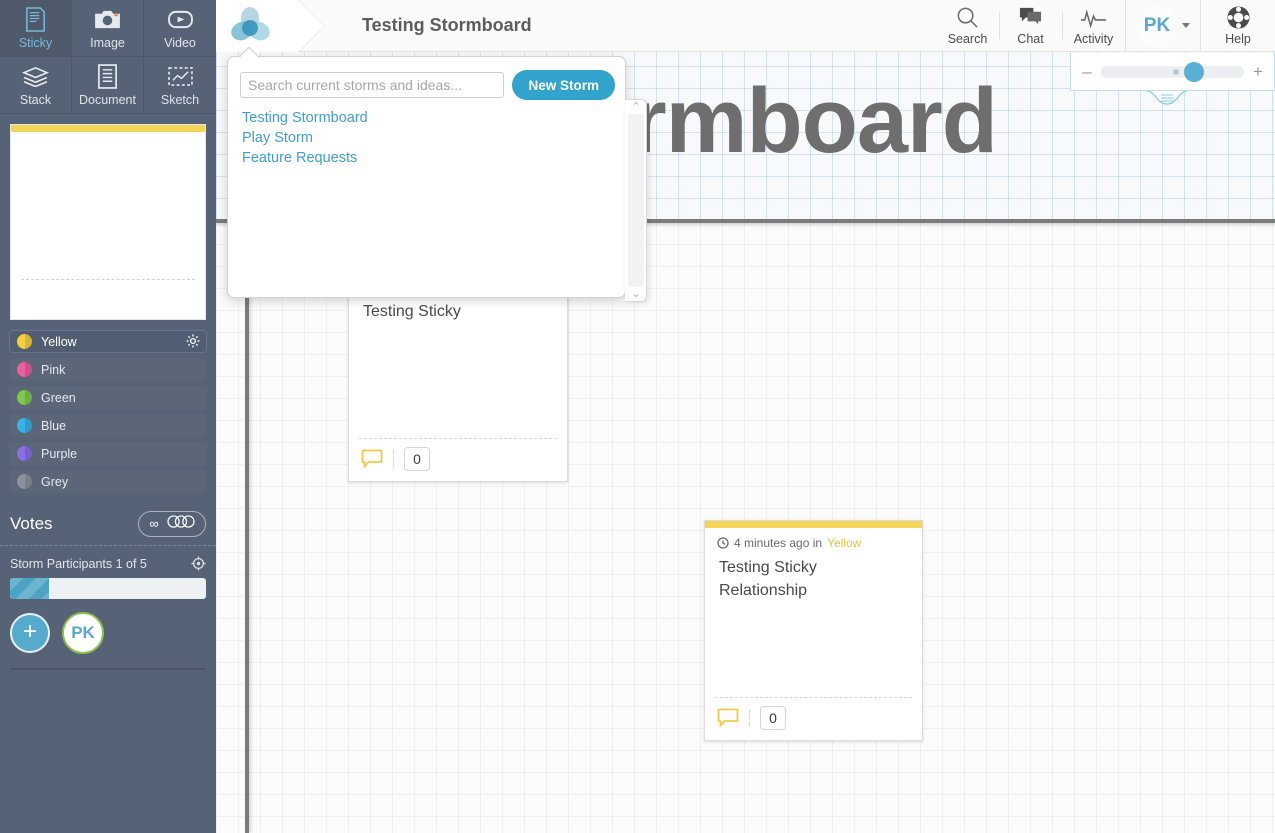  I want to click on user-menu: PK, so click(1163, 25).